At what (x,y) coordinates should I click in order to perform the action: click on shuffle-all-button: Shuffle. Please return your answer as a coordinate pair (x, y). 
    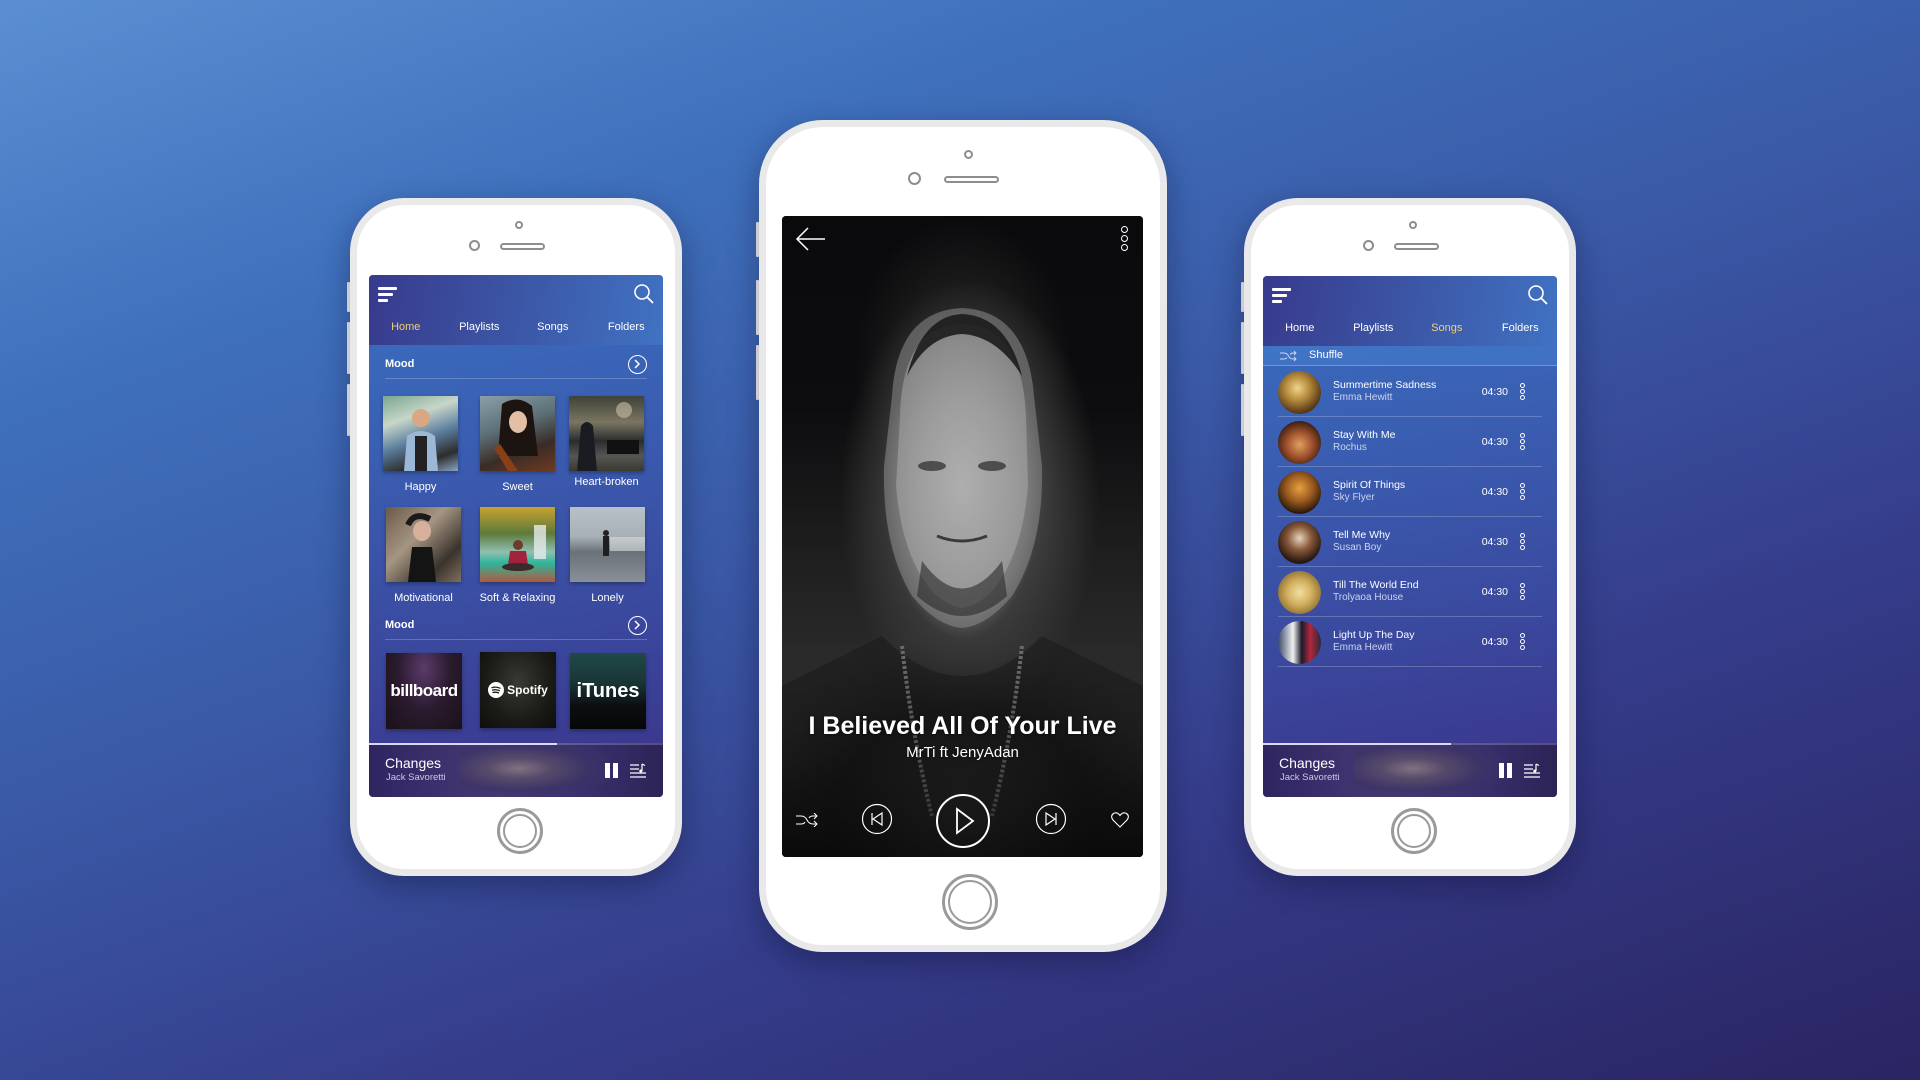
    Looking at the image, I should click on (1410, 356).